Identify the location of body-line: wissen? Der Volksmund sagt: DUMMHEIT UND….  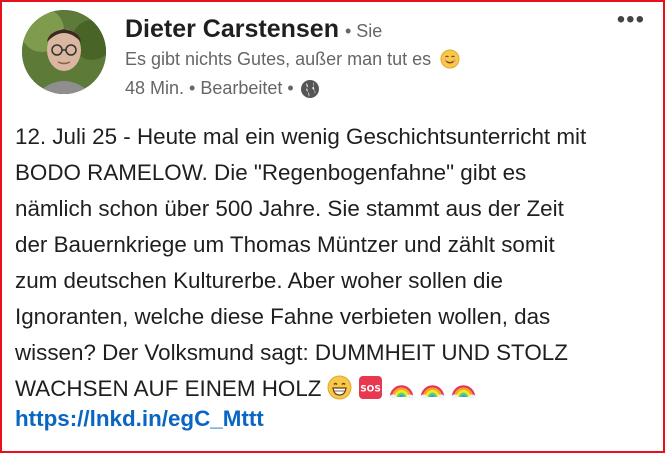
(291, 352).